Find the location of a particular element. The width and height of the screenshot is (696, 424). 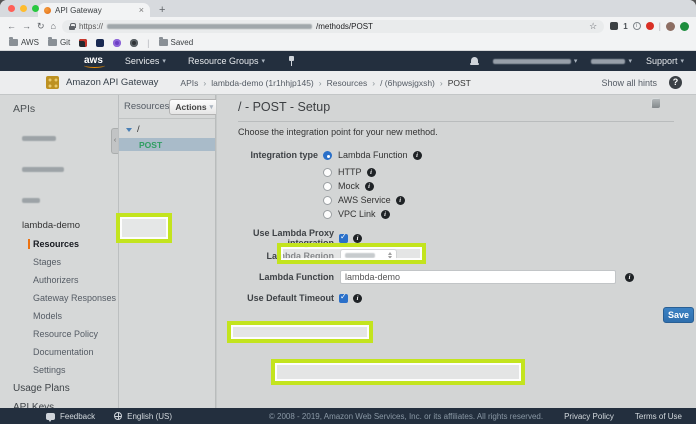

sidebar-heading-apis: APIs is located at coordinates (65, 109).